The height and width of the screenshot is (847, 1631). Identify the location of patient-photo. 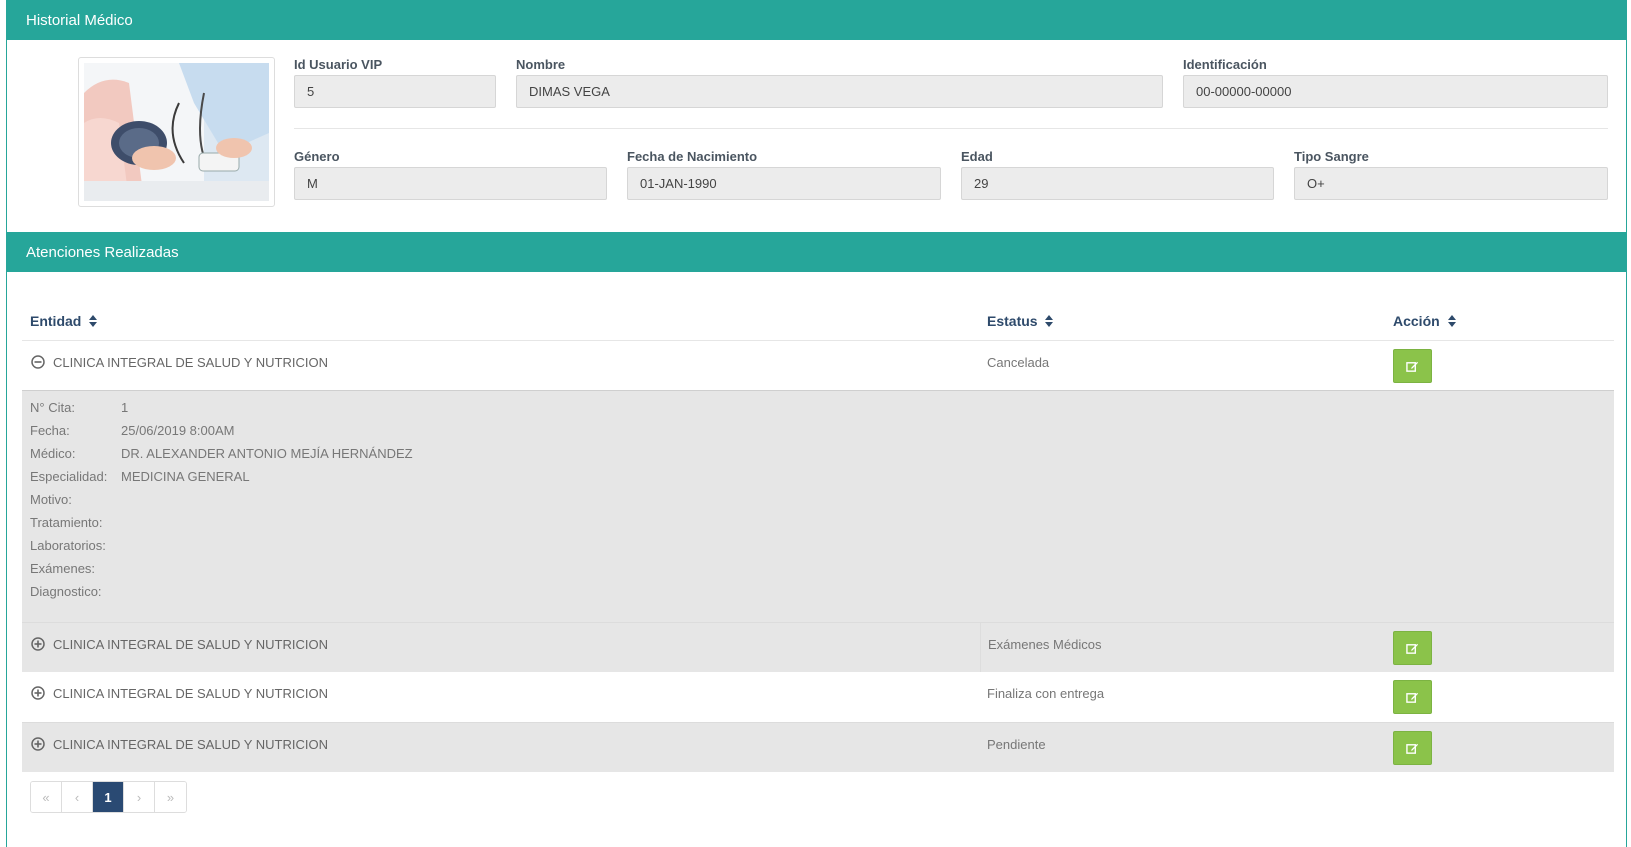
(176, 132).